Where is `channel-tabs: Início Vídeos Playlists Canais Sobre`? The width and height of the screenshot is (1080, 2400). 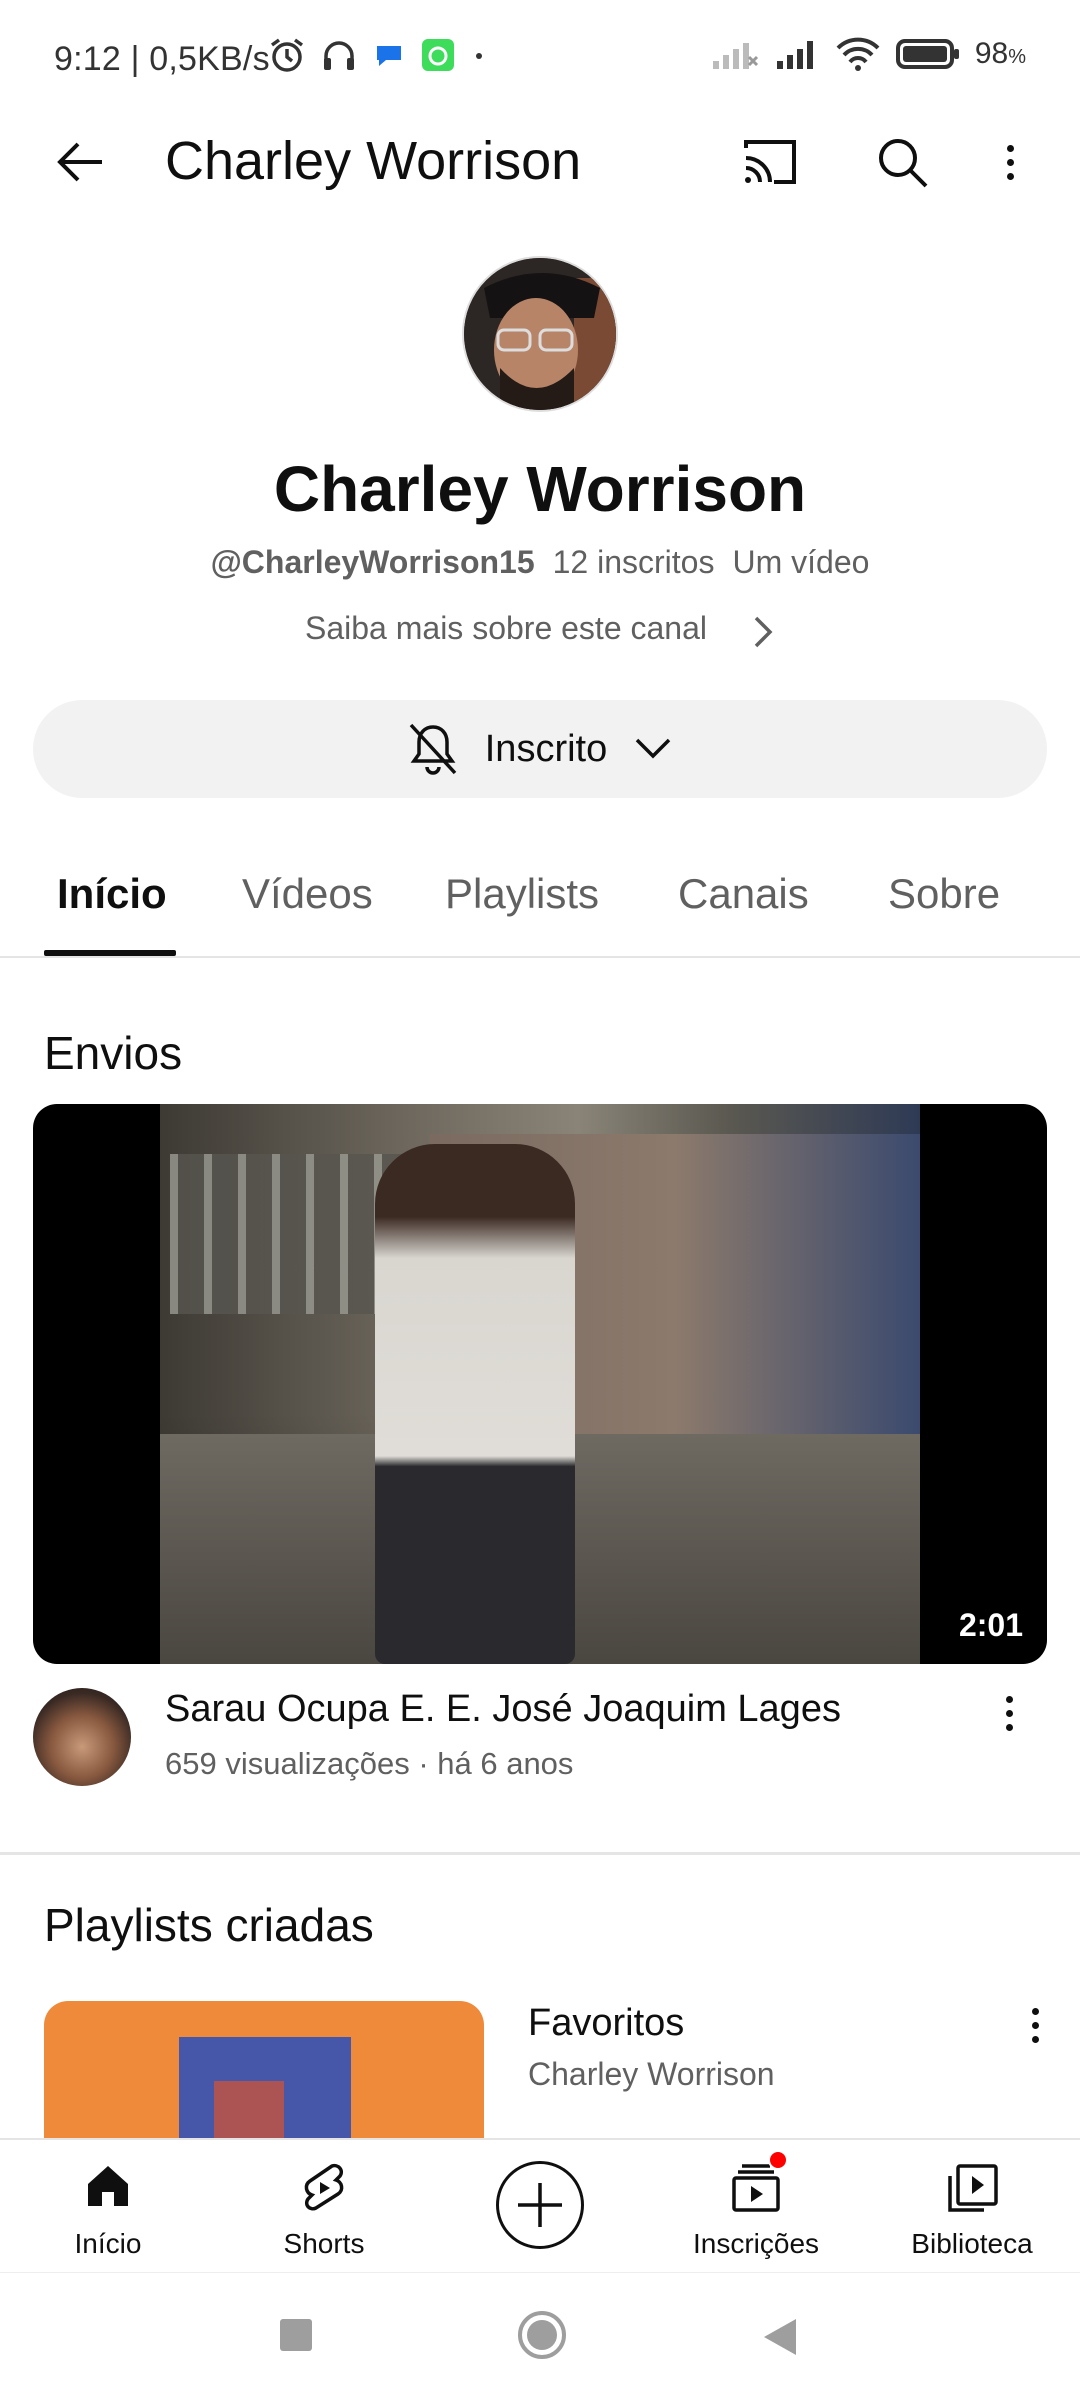
channel-tabs: Início Vídeos Playlists Canais Sobre is located at coordinates (540, 899).